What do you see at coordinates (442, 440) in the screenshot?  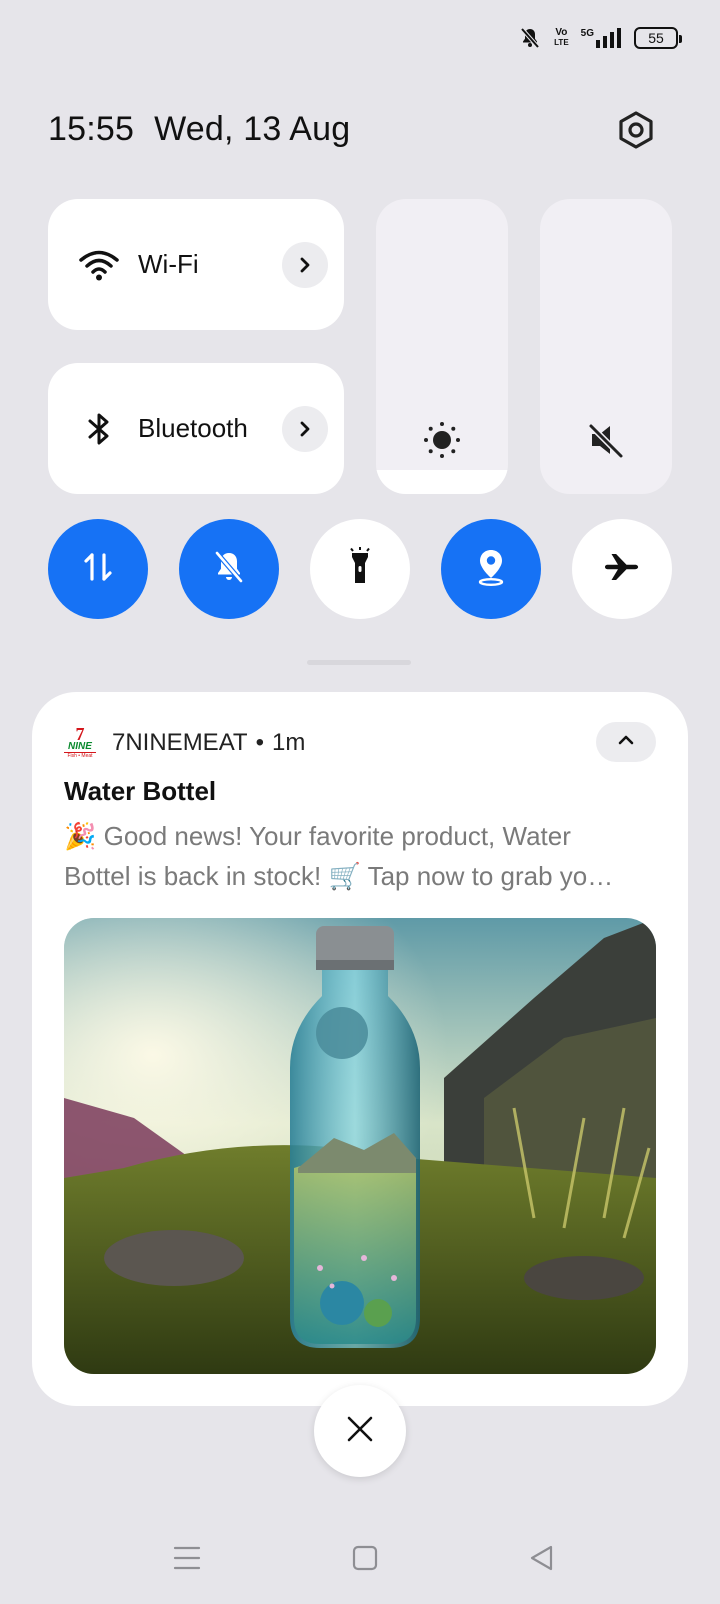 I see `brightness-icon` at bounding box center [442, 440].